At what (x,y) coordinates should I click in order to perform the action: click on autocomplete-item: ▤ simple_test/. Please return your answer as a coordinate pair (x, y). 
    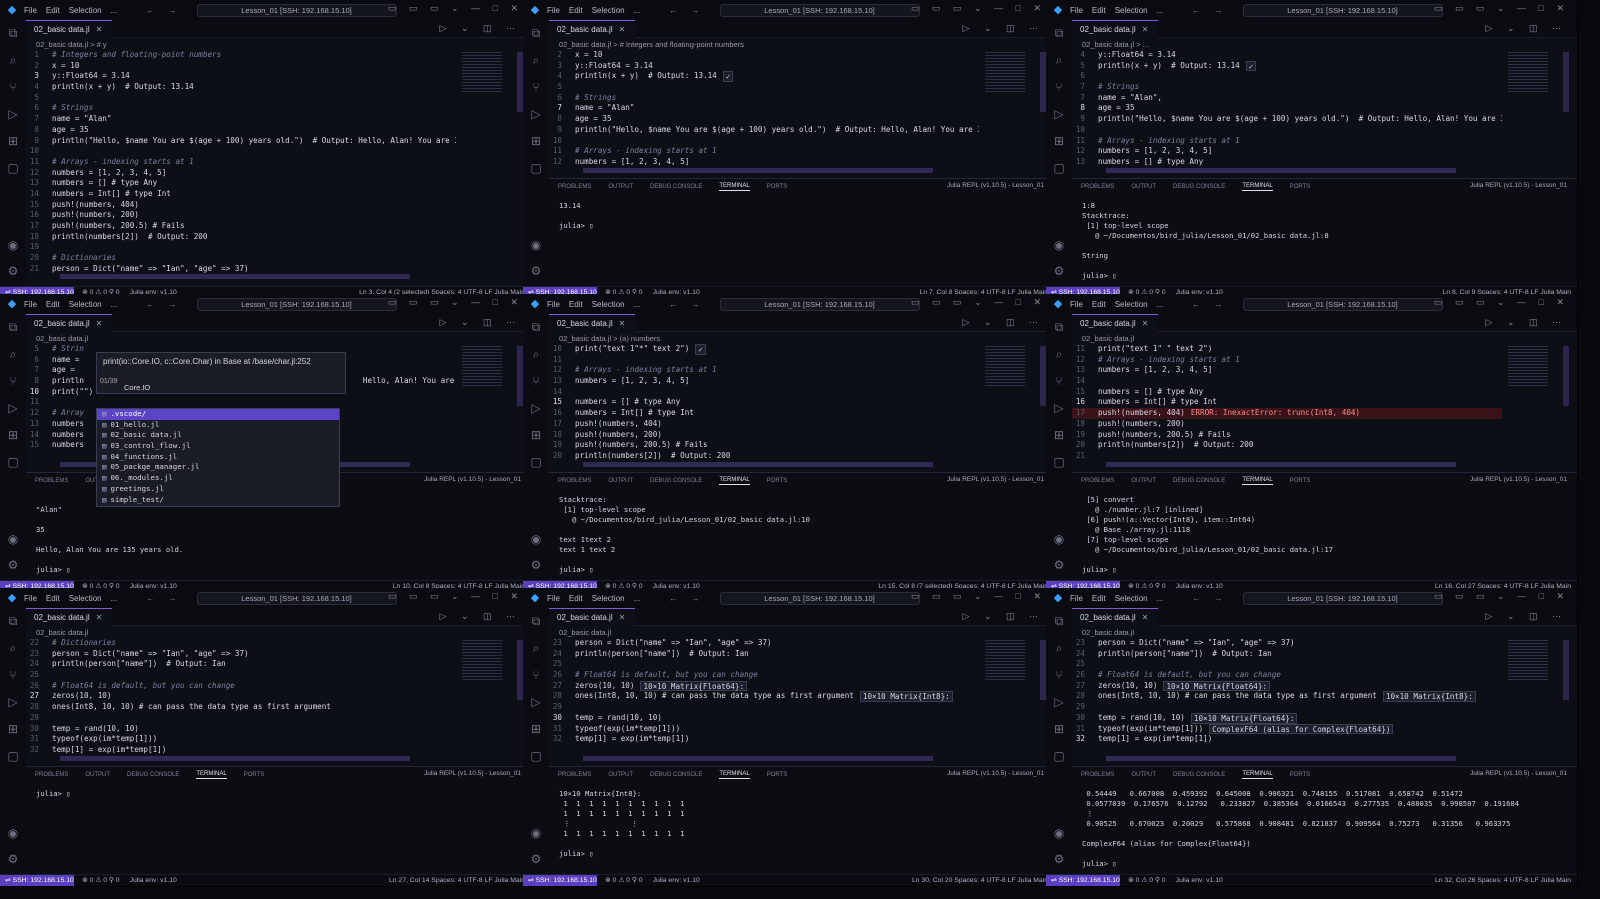
    Looking at the image, I should click on (218, 500).